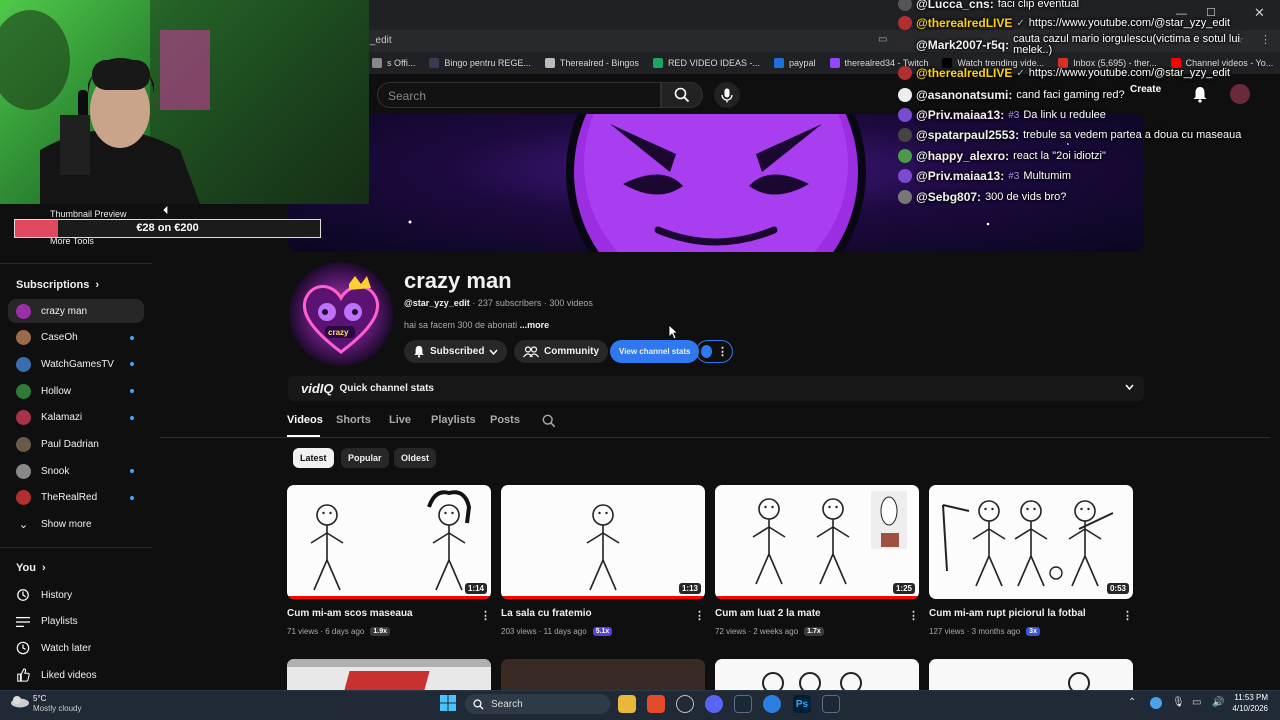 The image size is (1280, 720). I want to click on video-thumbnail: 1:25, so click(817, 542).